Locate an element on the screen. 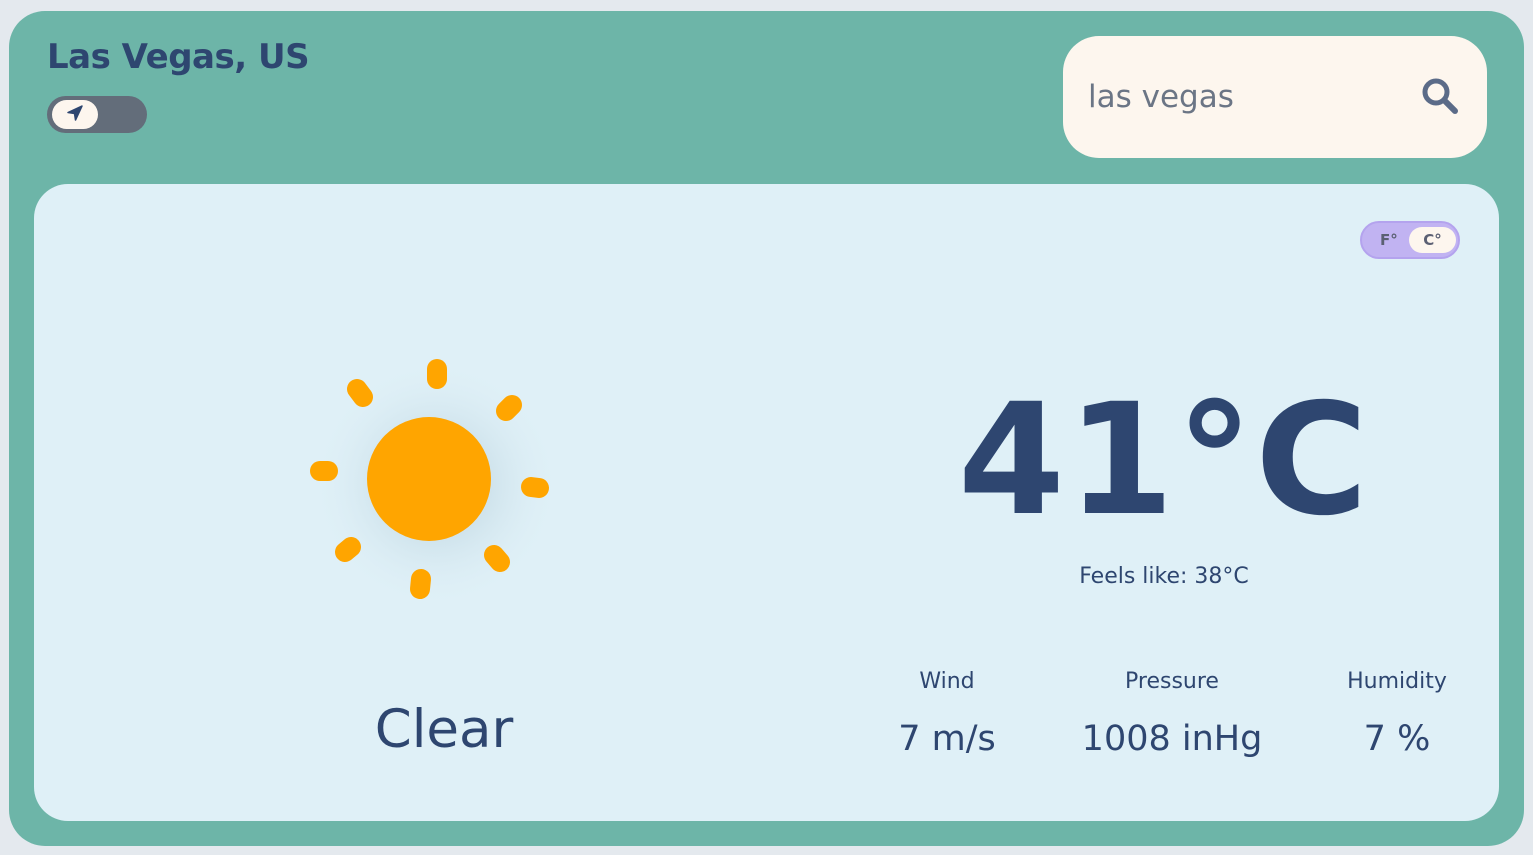 The width and height of the screenshot is (1533, 855). feels-like-label: Feels like: is located at coordinates (1133, 576).